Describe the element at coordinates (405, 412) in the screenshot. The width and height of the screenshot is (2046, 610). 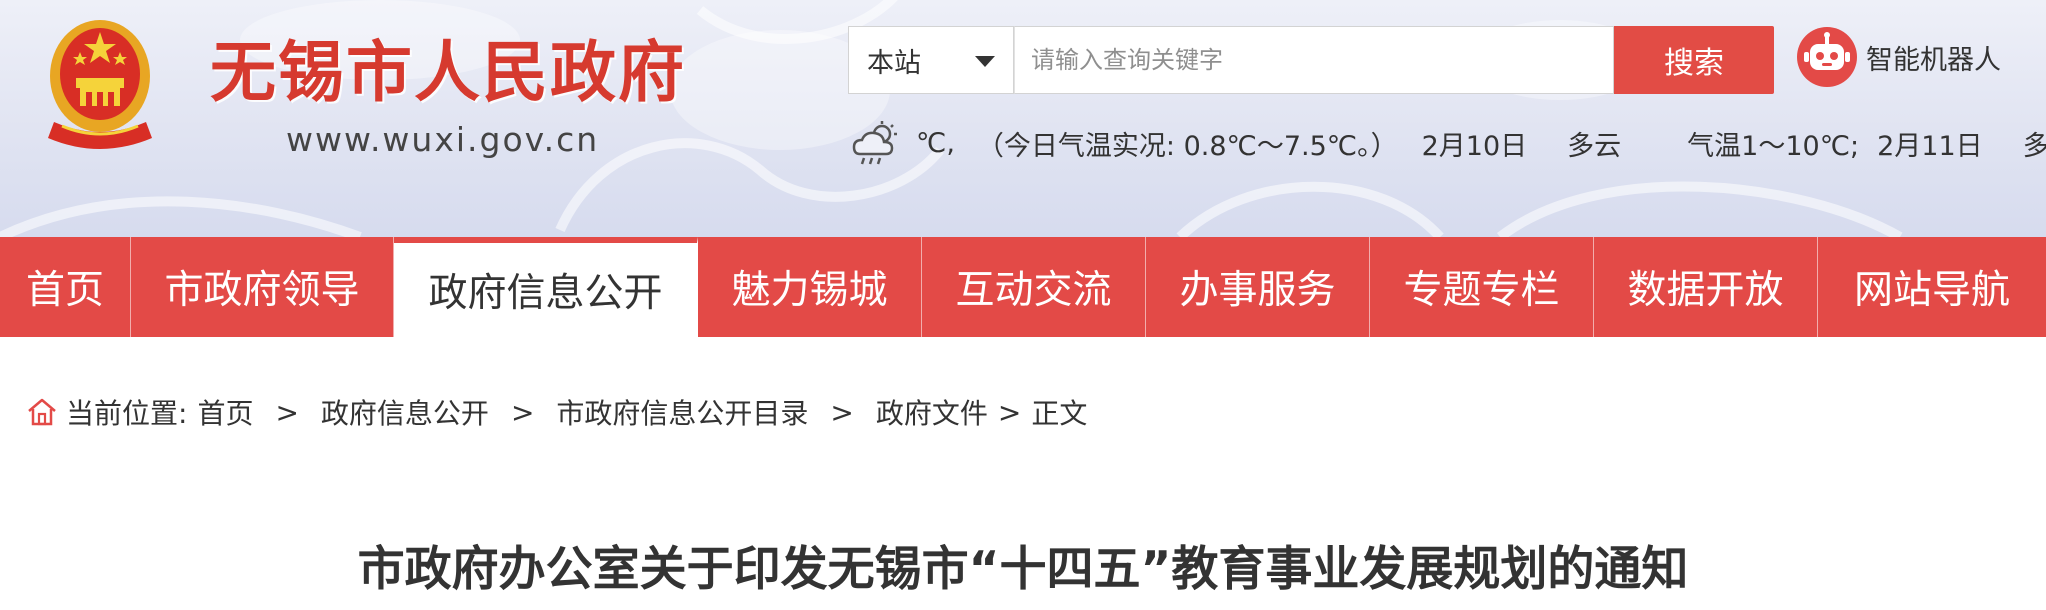
I see `breadcrumb-item-info-disclosure: 政府信息公开` at that location.